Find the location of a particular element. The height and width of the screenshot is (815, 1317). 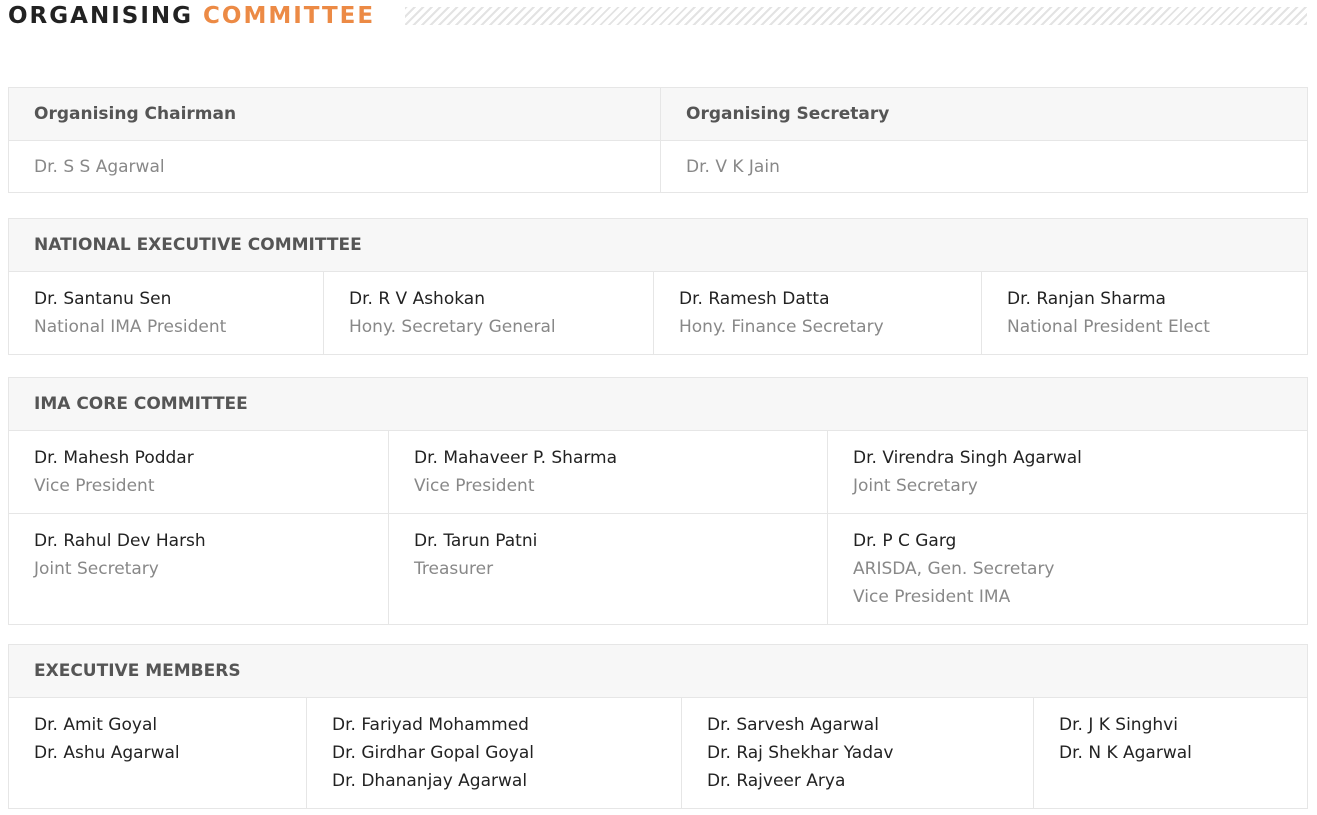

executive-member: Dr. Amit Goyal is located at coordinates (96, 725).